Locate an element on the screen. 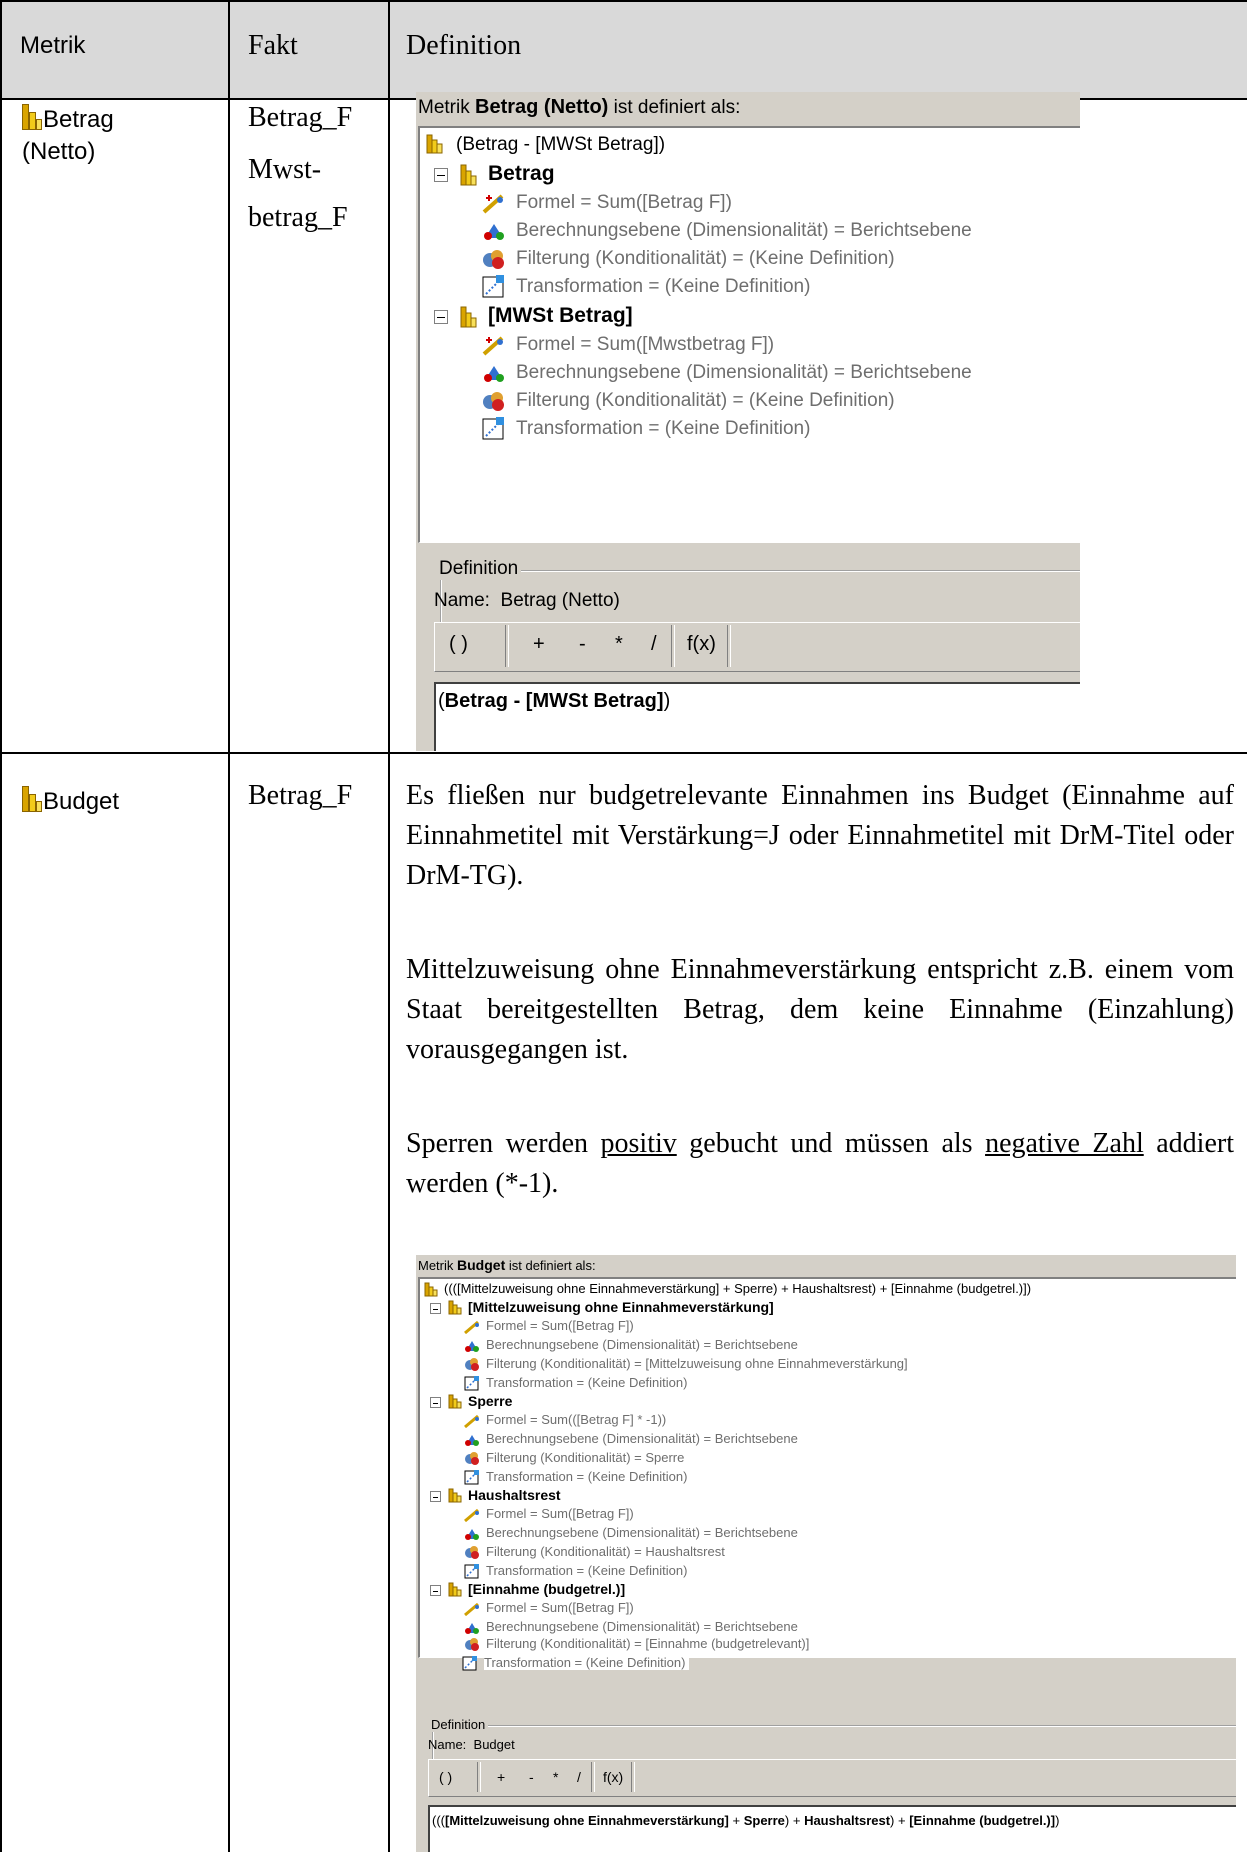  tree-item: [MWSt Betrag] is located at coordinates (560, 316).